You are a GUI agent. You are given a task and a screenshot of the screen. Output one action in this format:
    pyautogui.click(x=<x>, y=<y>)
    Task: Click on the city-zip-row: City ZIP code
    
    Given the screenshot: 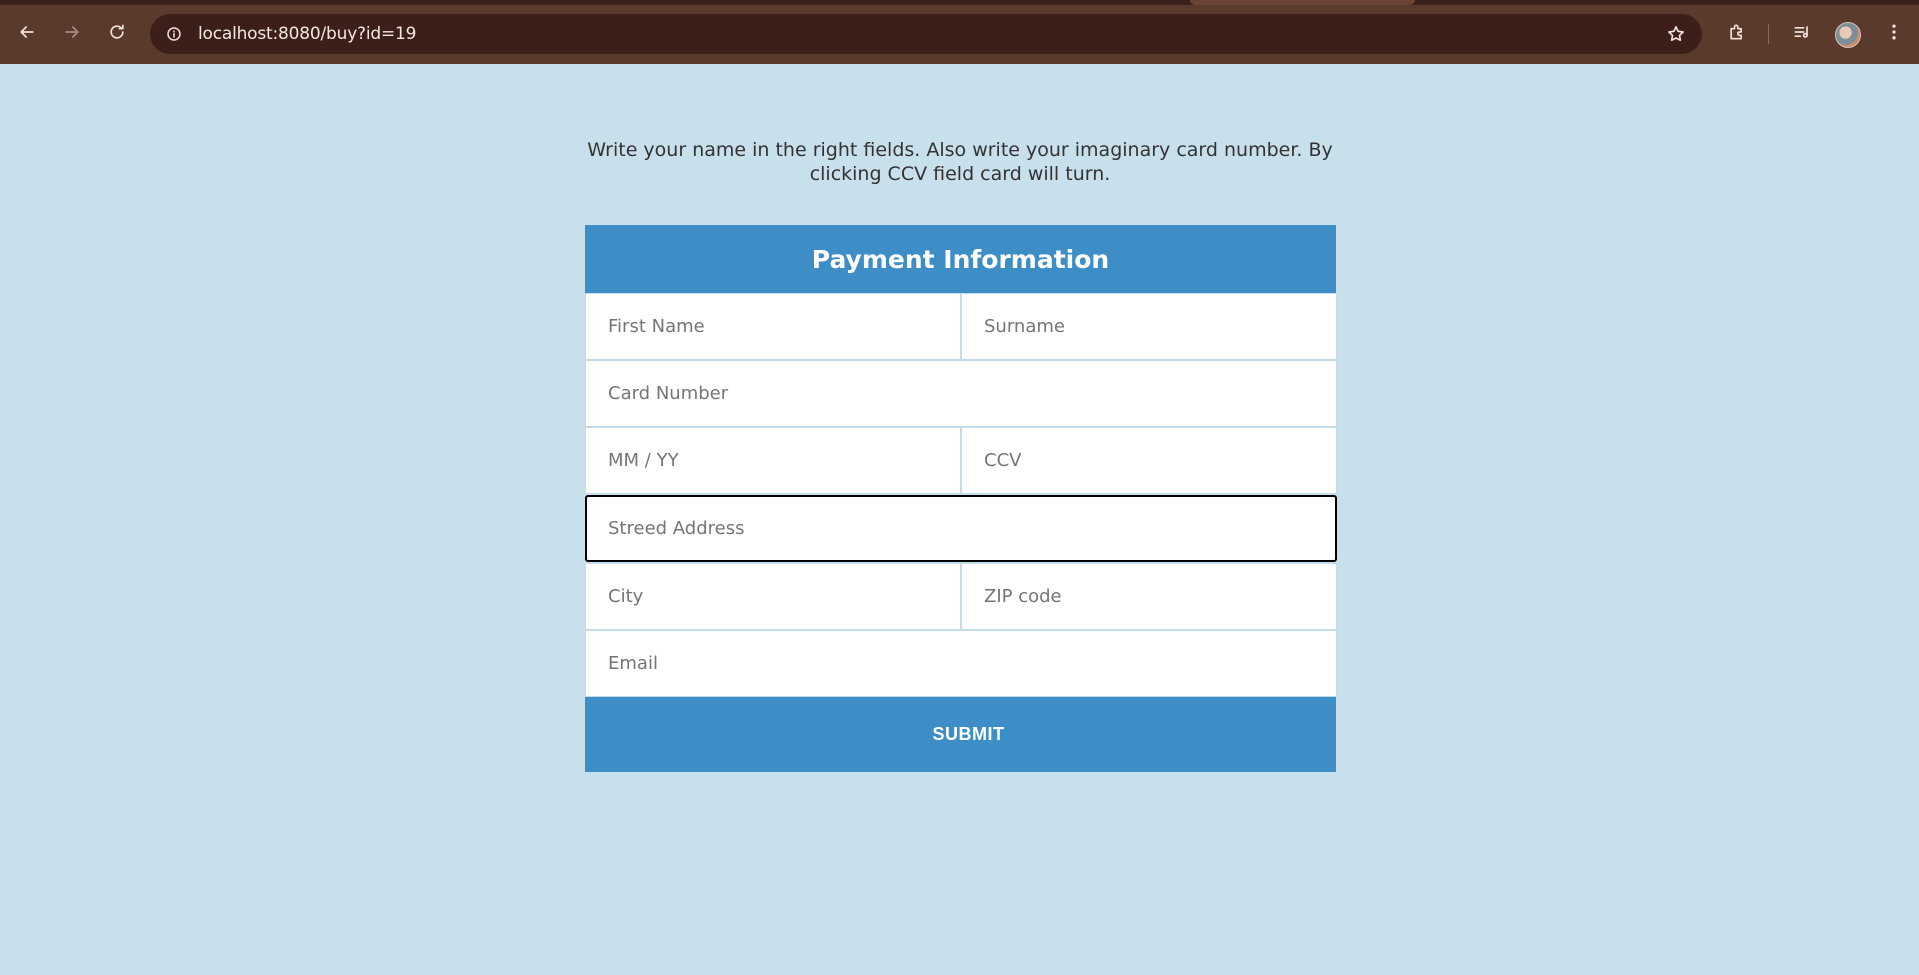 What is the action you would take?
    pyautogui.click(x=961, y=596)
    